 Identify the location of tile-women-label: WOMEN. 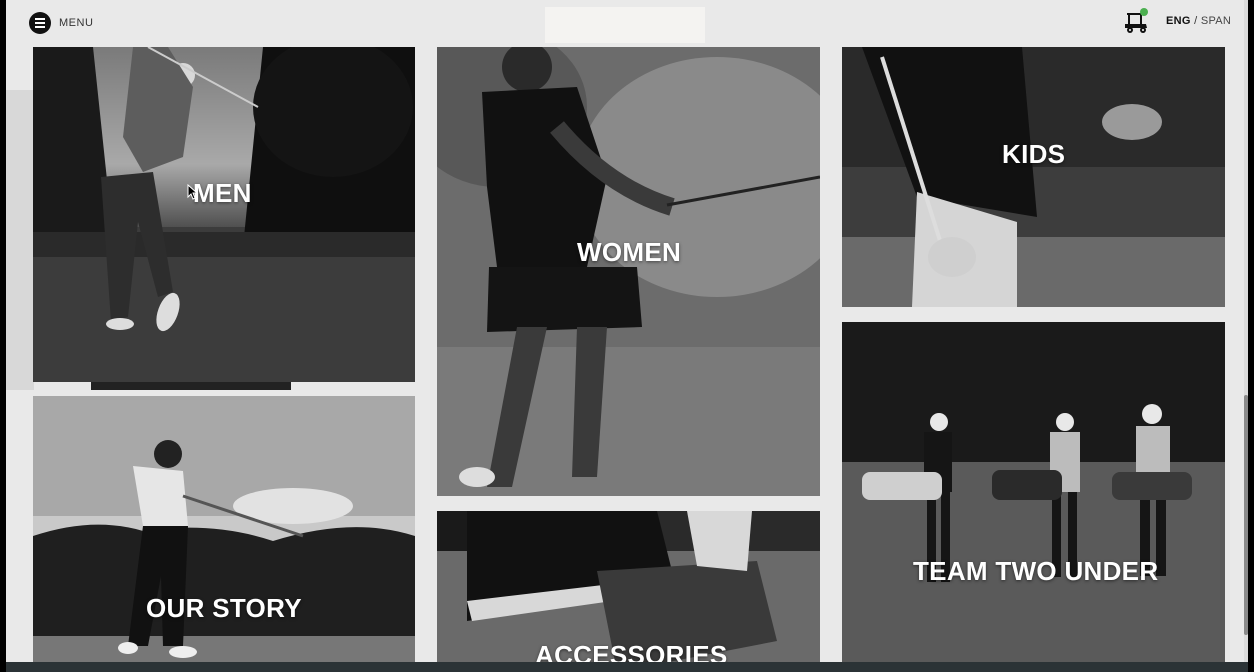
(629, 252).